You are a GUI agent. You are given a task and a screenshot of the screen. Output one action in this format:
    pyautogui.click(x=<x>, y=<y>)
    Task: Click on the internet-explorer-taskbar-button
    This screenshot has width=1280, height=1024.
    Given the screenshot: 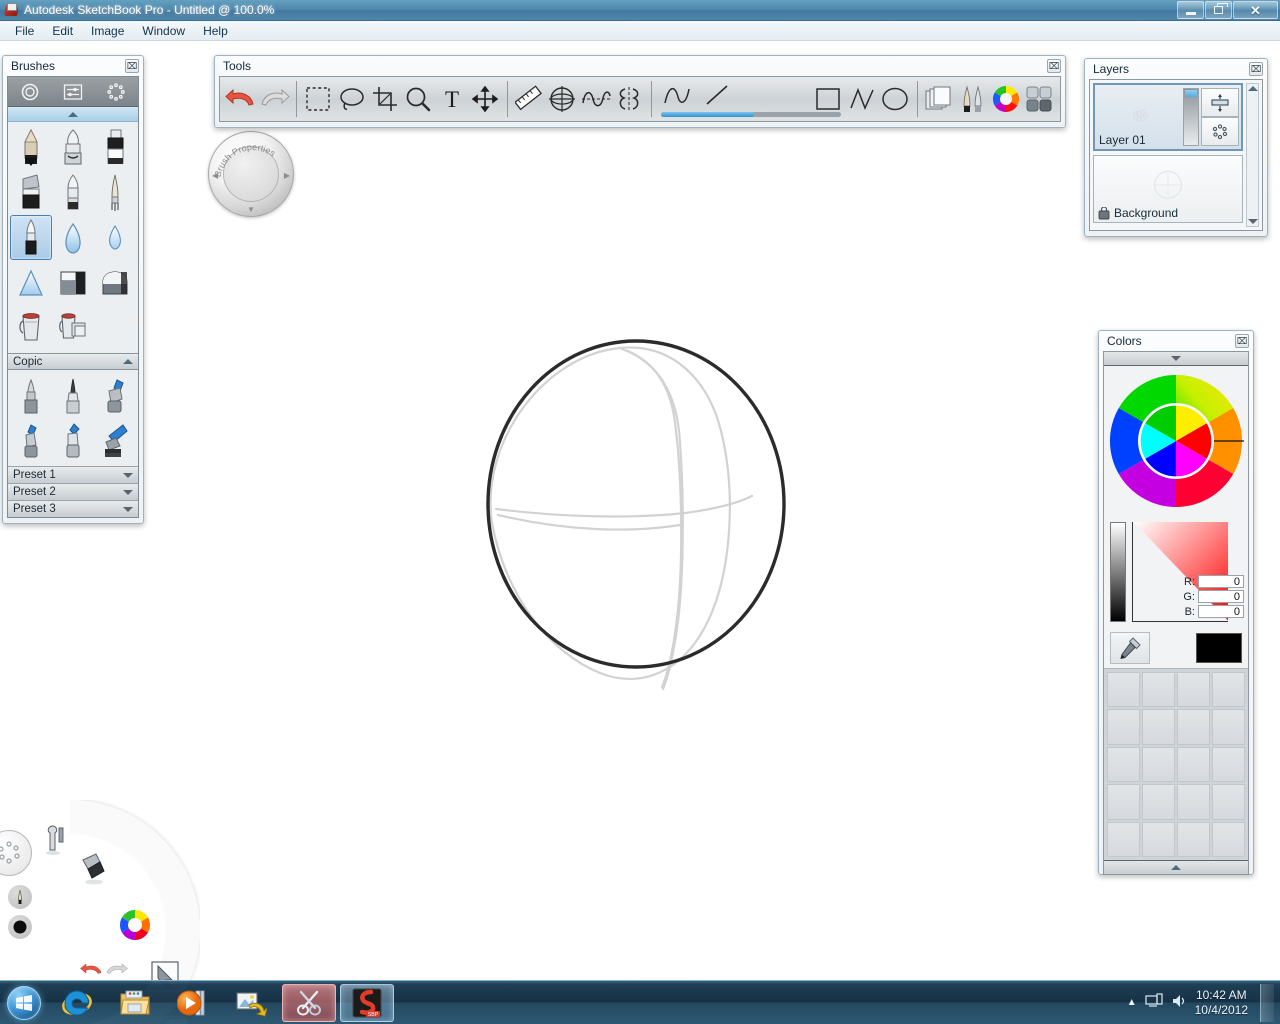 What is the action you would take?
    pyautogui.click(x=77, y=1003)
    